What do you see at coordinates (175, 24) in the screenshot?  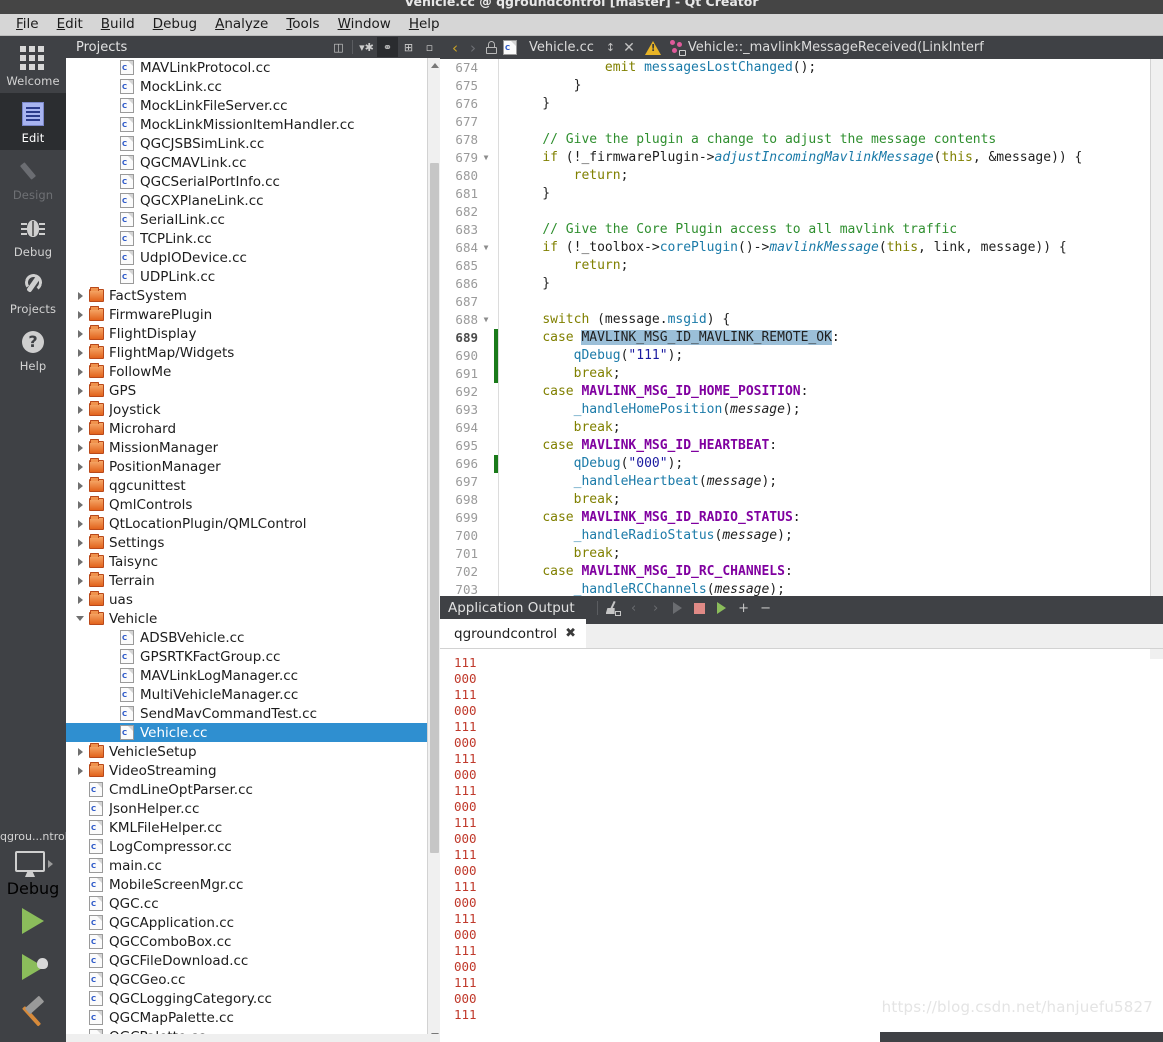 I see `menu-debug: Debug` at bounding box center [175, 24].